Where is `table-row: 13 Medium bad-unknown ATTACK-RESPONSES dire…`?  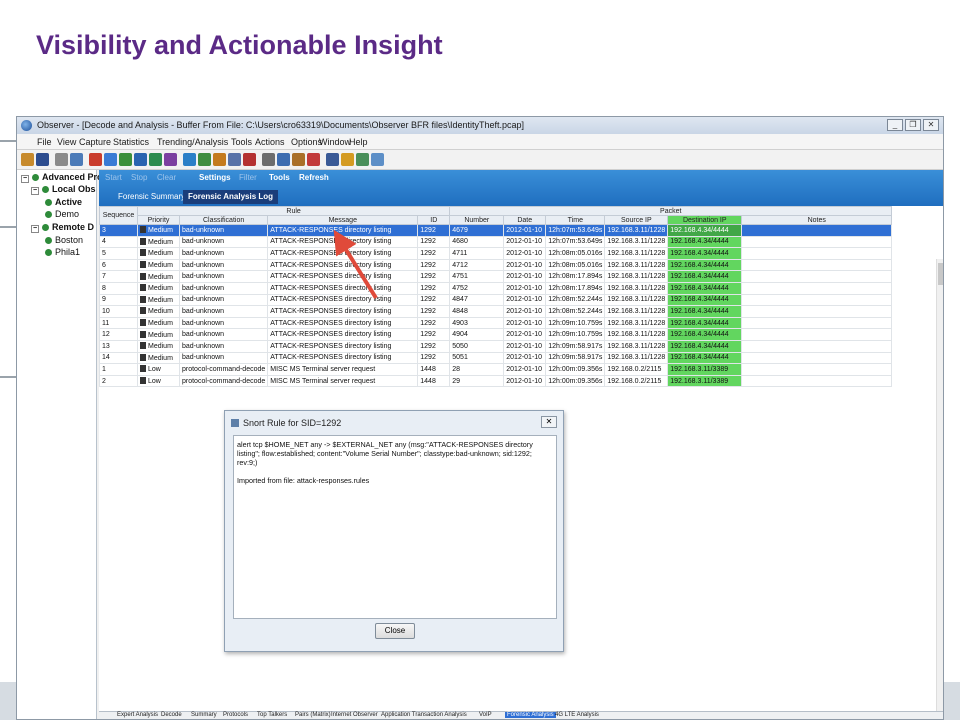
table-row: 13 Medium bad-unknown ATTACK-RESPONSES dire… is located at coordinates (496, 346).